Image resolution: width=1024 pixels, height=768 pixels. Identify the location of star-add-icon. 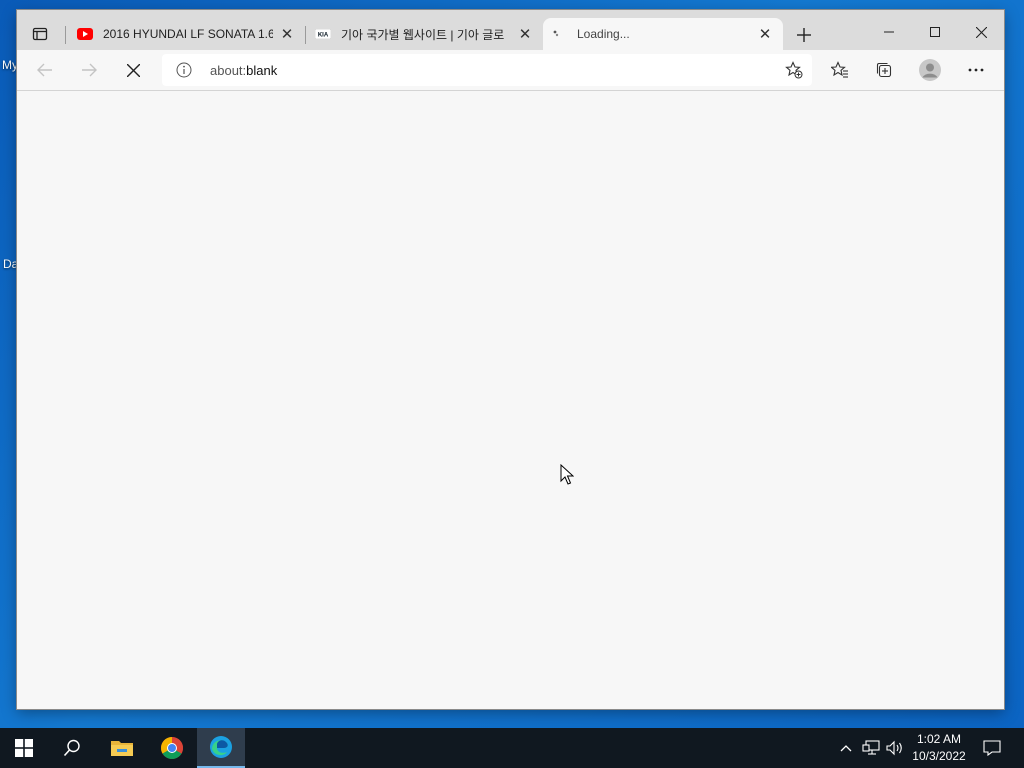
(794, 70).